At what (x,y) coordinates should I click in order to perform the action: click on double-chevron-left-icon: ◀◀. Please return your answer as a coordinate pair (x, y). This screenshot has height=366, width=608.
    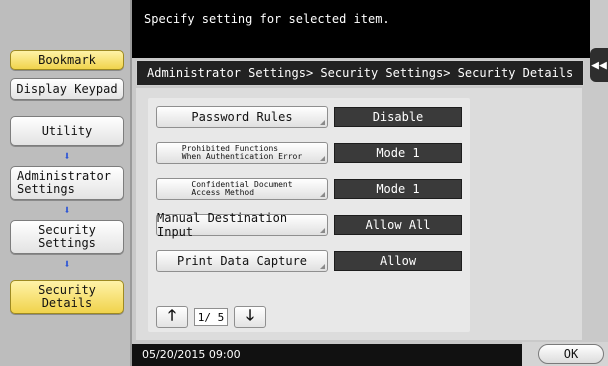
    Looking at the image, I should click on (599, 65).